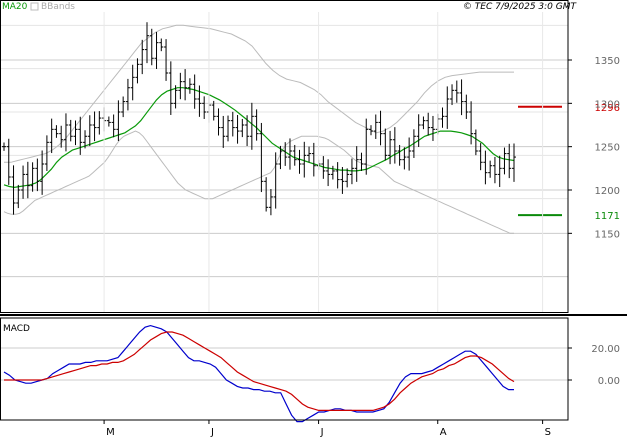 The width and height of the screenshot is (627, 444). What do you see at coordinates (607, 148) in the screenshot?
I see `price-y-tick-label: 1250` at bounding box center [607, 148].